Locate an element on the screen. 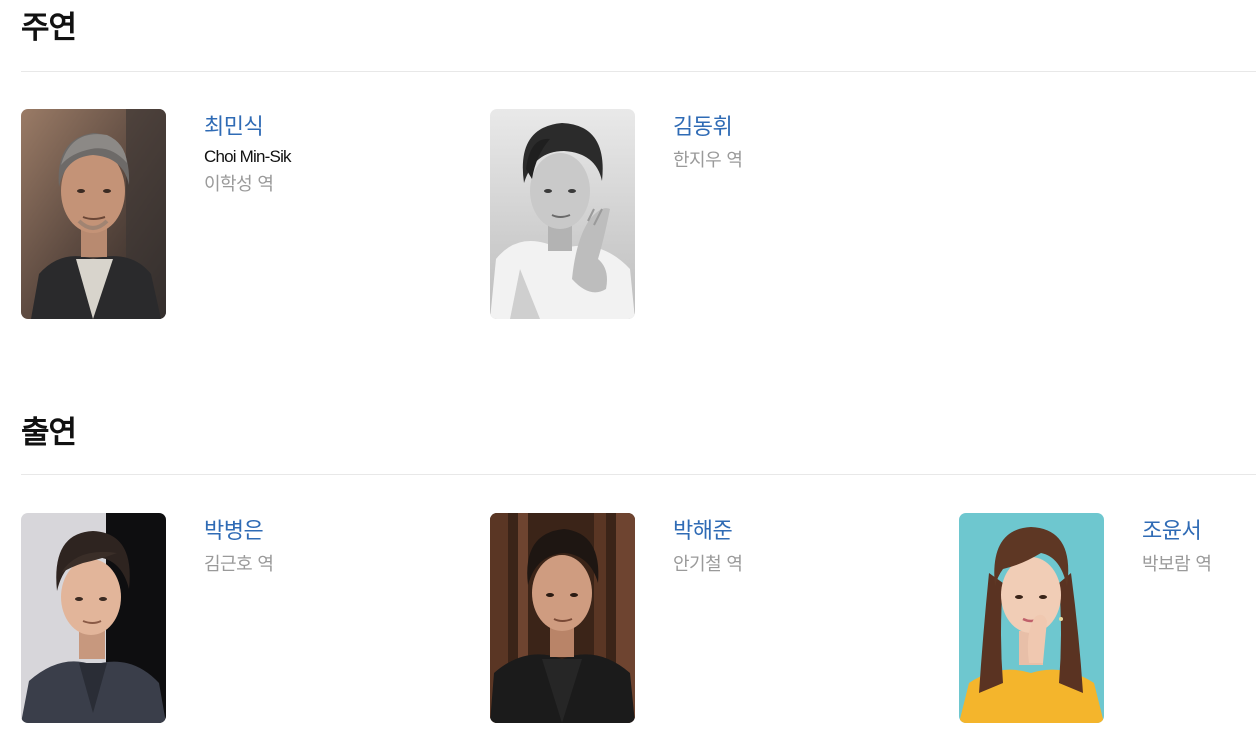 The width and height of the screenshot is (1256, 755). section-title-leading: 주연 is located at coordinates (49, 28).